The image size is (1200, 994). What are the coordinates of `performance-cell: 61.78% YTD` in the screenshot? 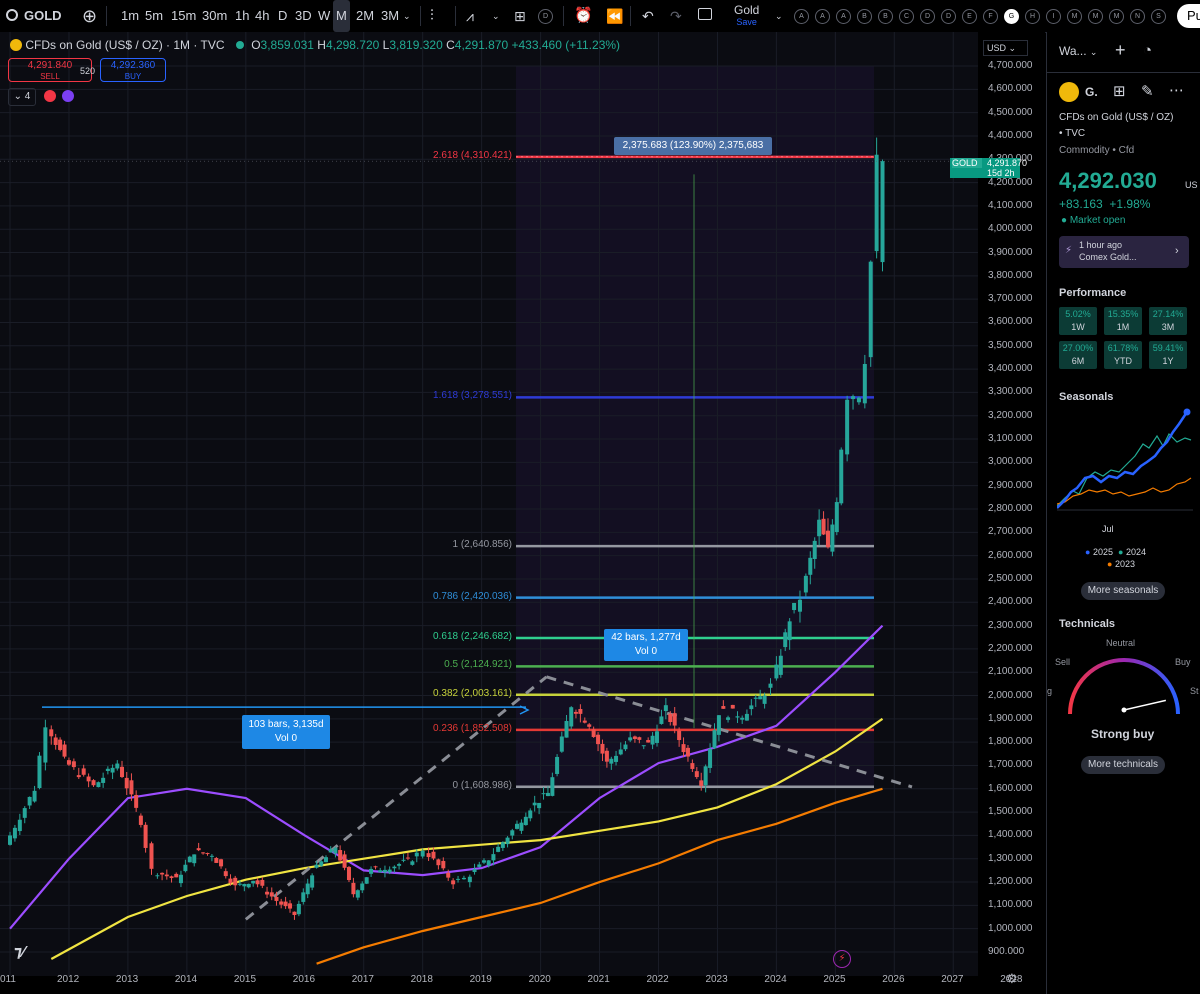 It's located at (1123, 355).